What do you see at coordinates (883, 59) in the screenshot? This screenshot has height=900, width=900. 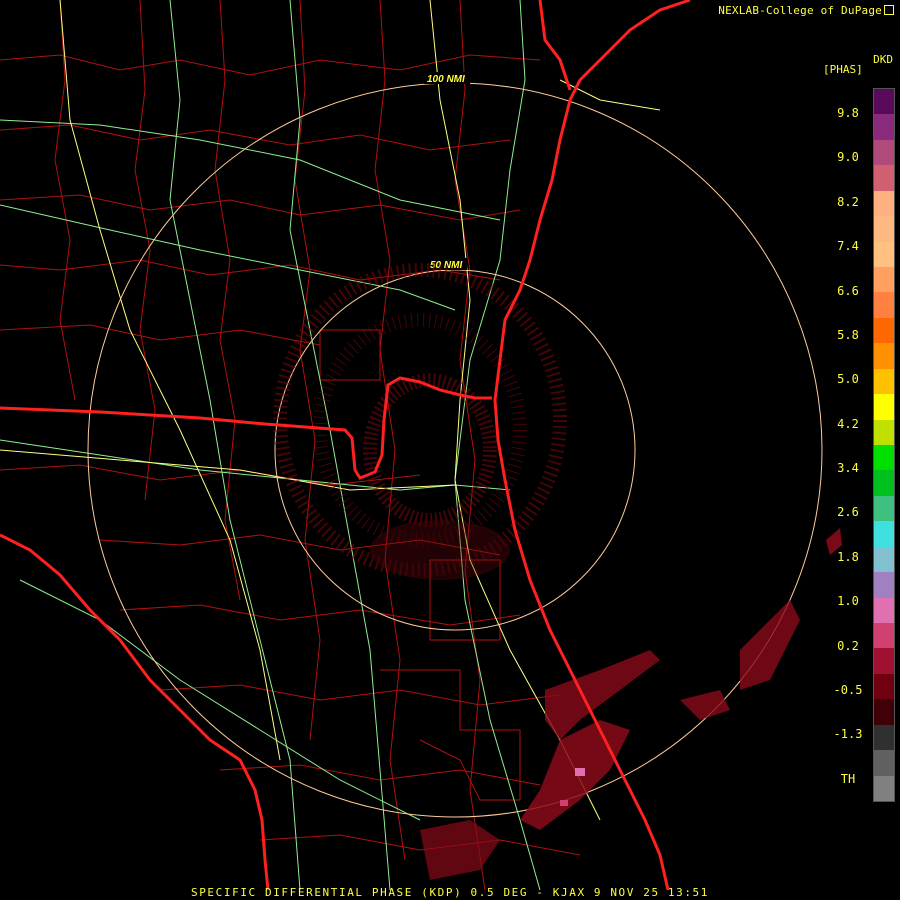 I see `legend-product-code: DKD` at bounding box center [883, 59].